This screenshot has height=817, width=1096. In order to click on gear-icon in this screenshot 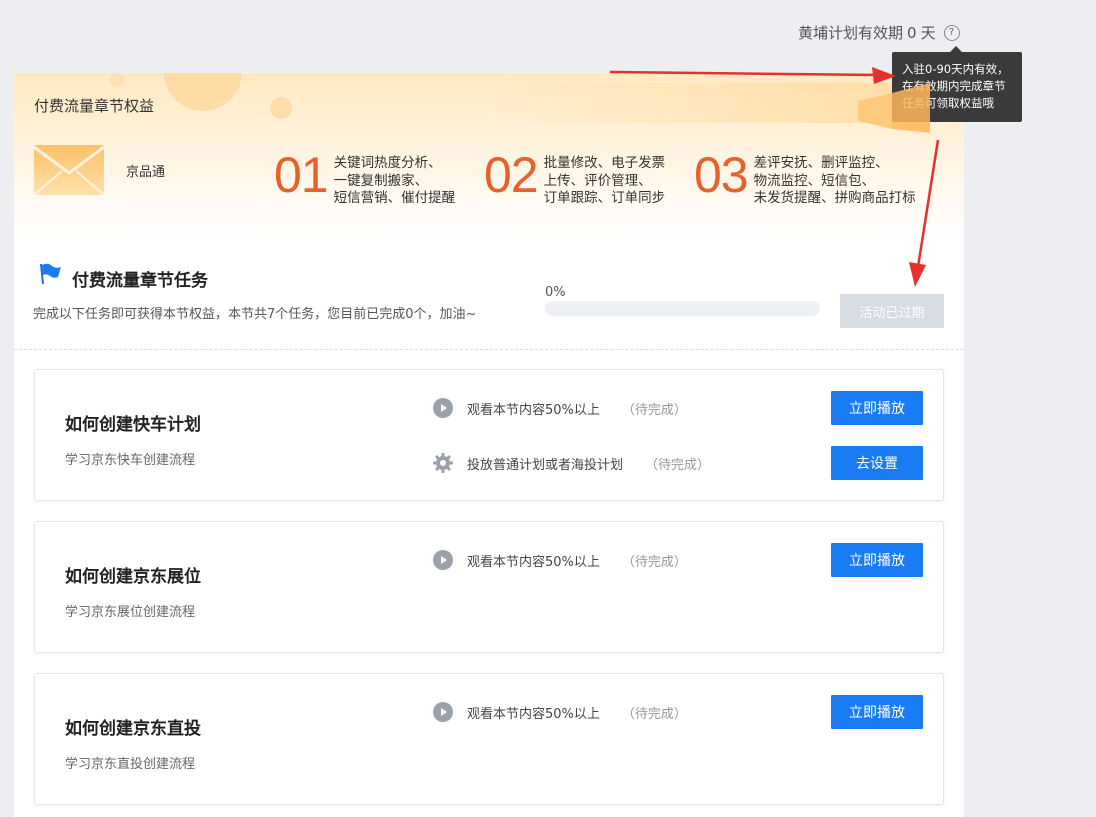, I will do `click(443, 463)`.